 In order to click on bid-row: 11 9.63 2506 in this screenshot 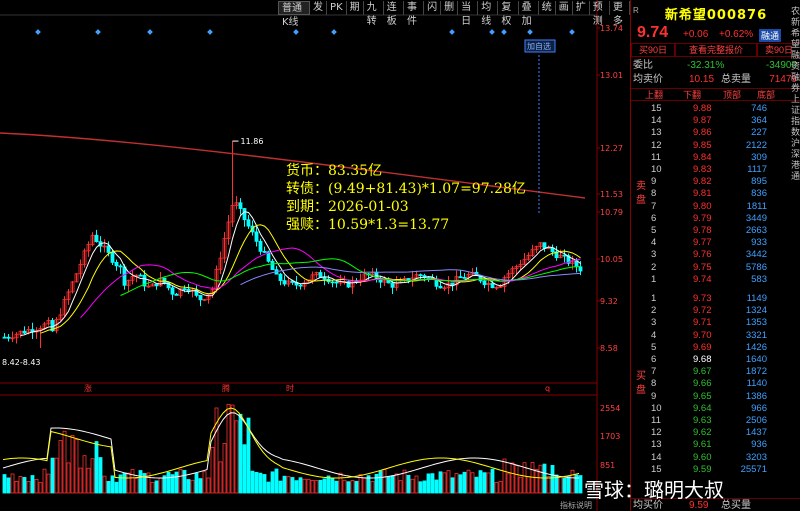, I will do `click(715, 421)`.